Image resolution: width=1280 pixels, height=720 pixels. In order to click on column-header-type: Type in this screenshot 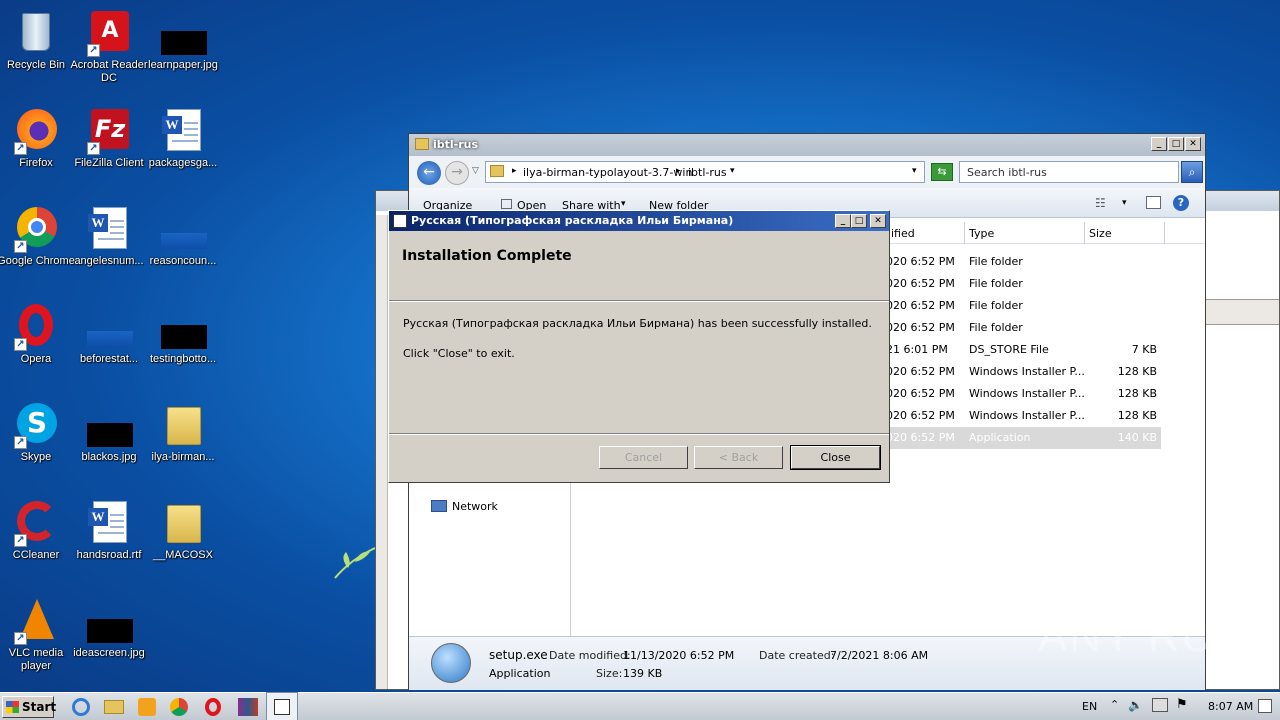, I will do `click(981, 233)`.